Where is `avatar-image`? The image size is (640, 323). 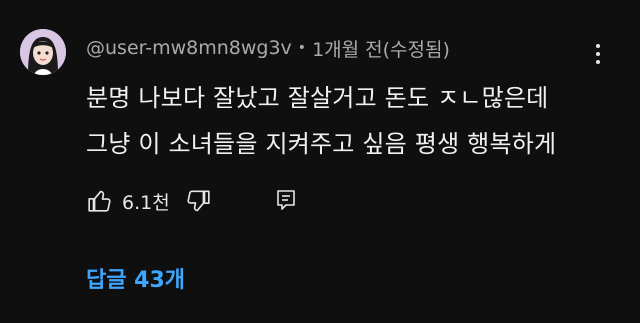
avatar-image is located at coordinates (43, 52).